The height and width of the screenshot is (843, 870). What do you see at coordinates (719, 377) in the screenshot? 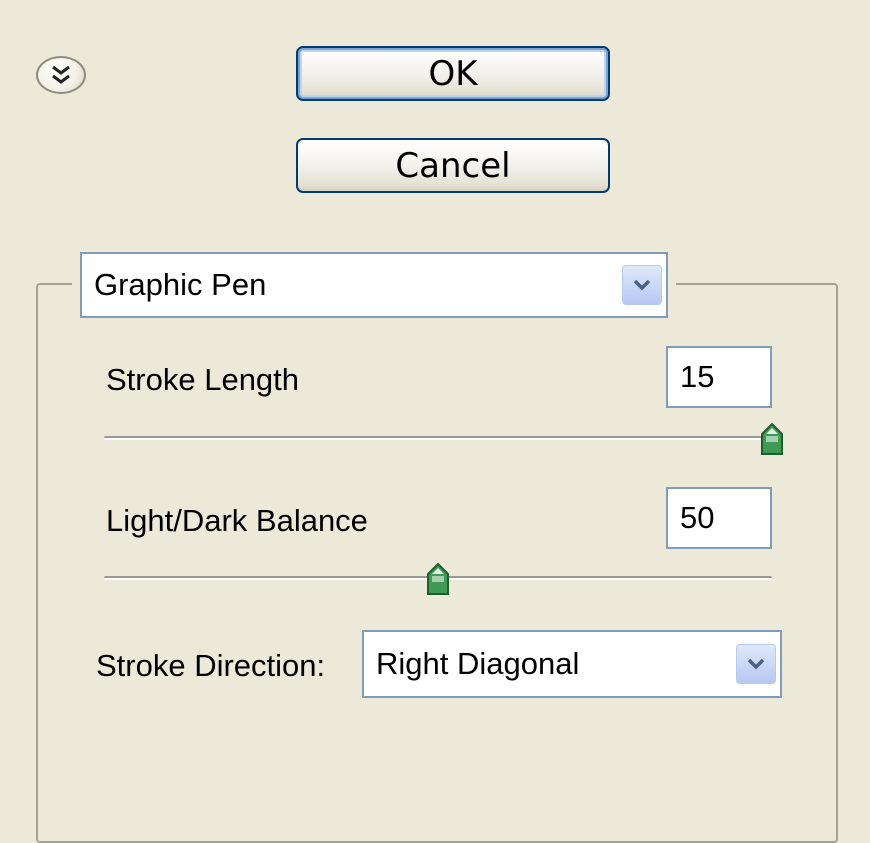
I see `stroke-length-input: 15` at bounding box center [719, 377].